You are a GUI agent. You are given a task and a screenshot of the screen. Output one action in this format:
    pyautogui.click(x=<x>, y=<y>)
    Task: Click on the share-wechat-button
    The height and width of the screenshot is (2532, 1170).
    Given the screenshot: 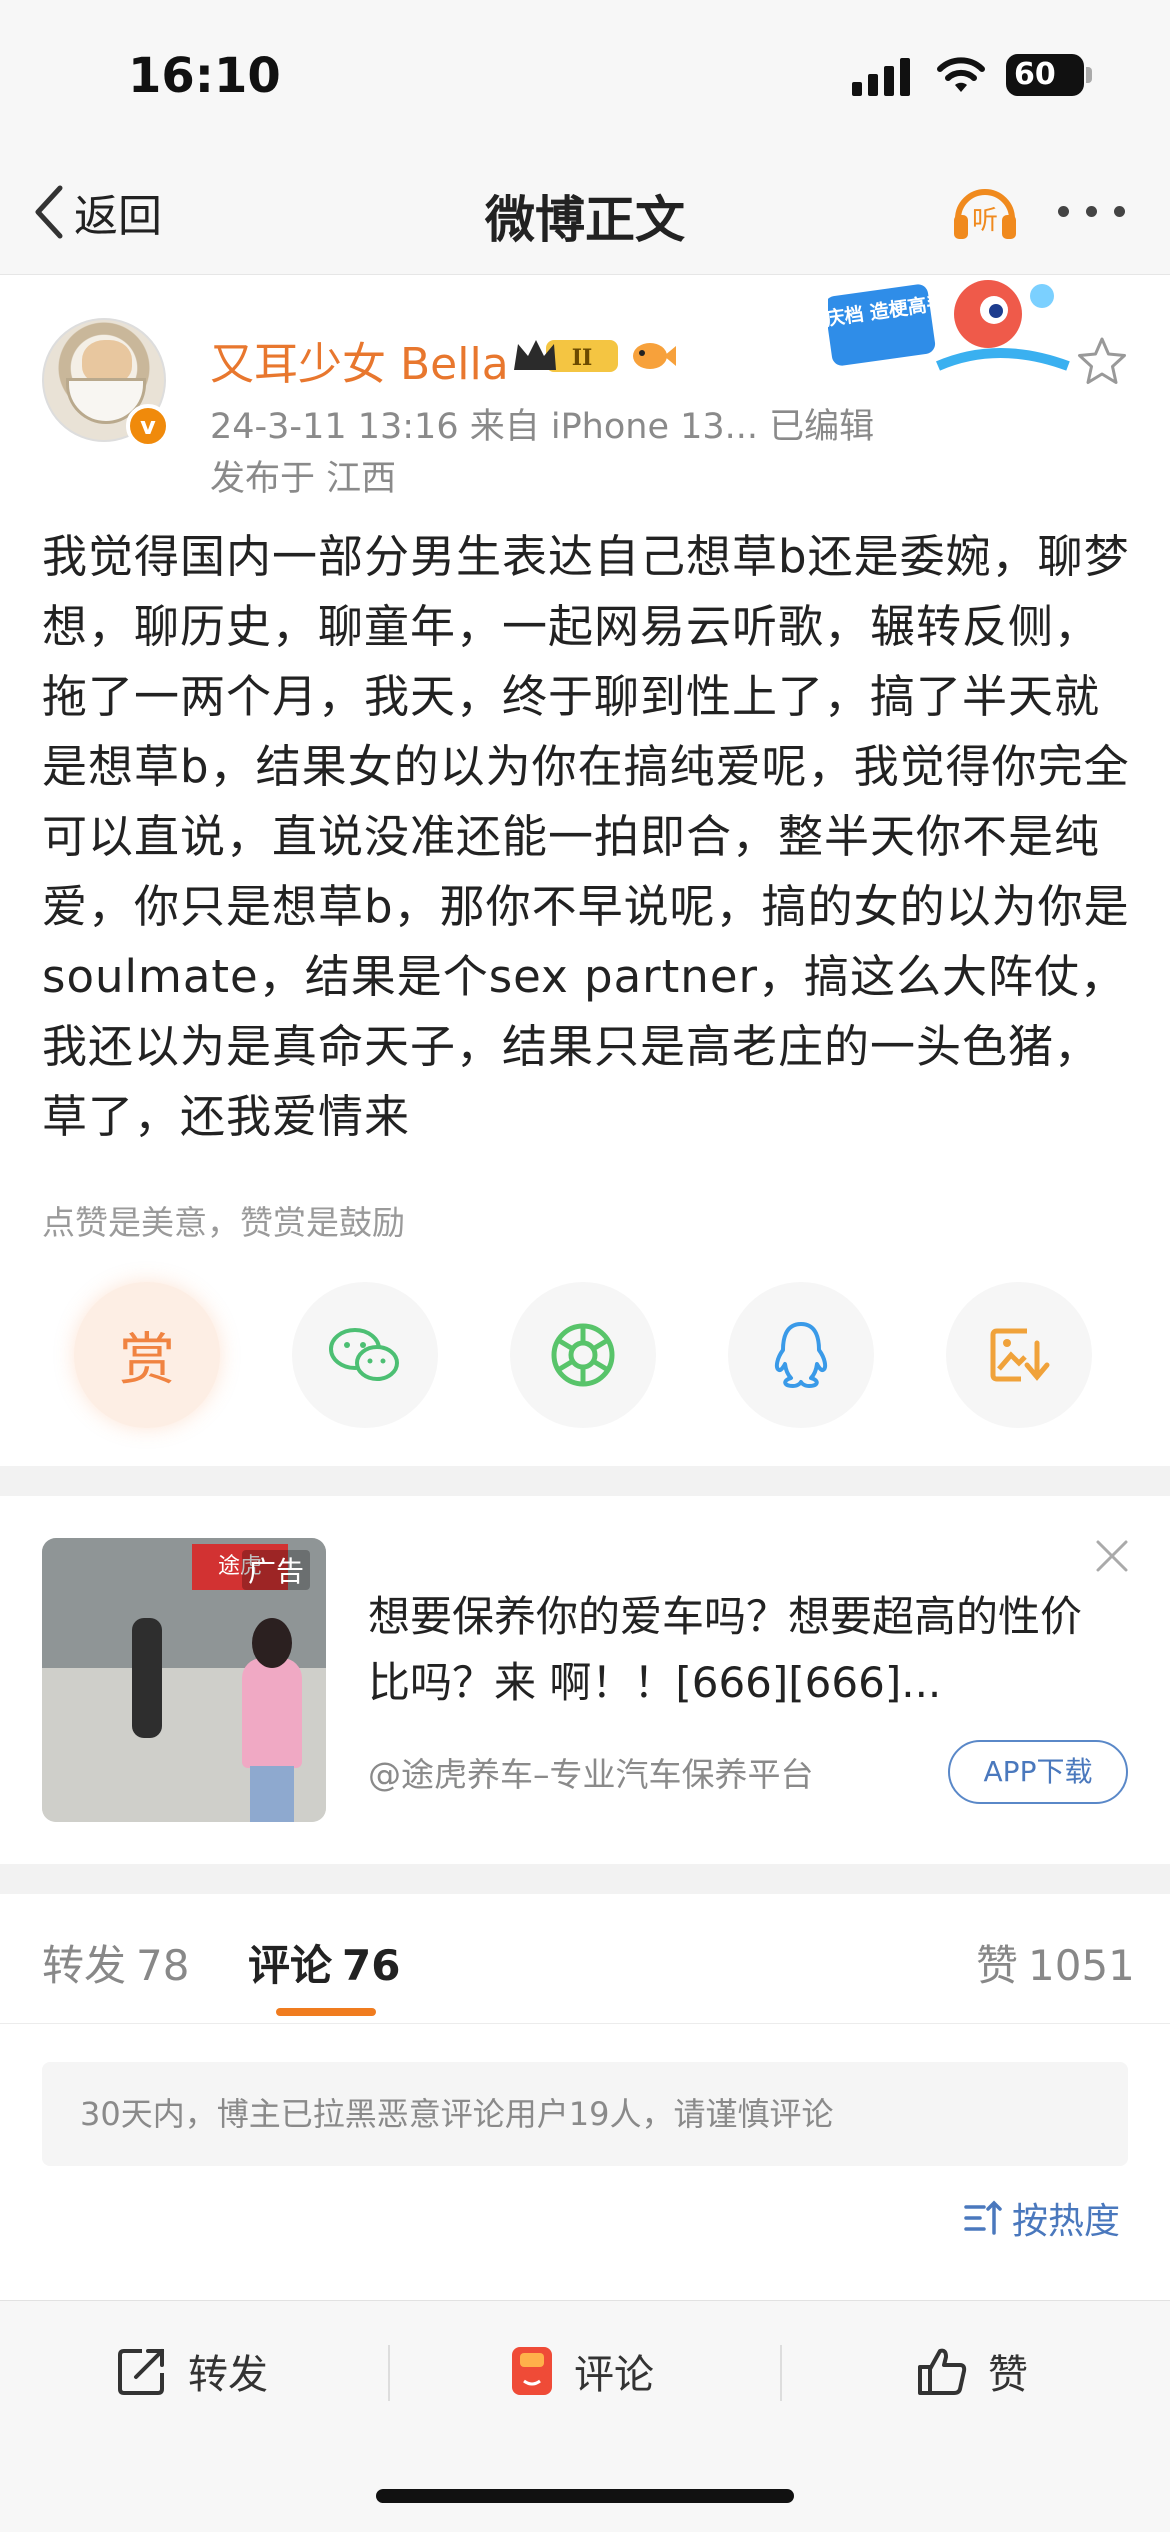 What is the action you would take?
    pyautogui.click(x=365, y=1355)
    